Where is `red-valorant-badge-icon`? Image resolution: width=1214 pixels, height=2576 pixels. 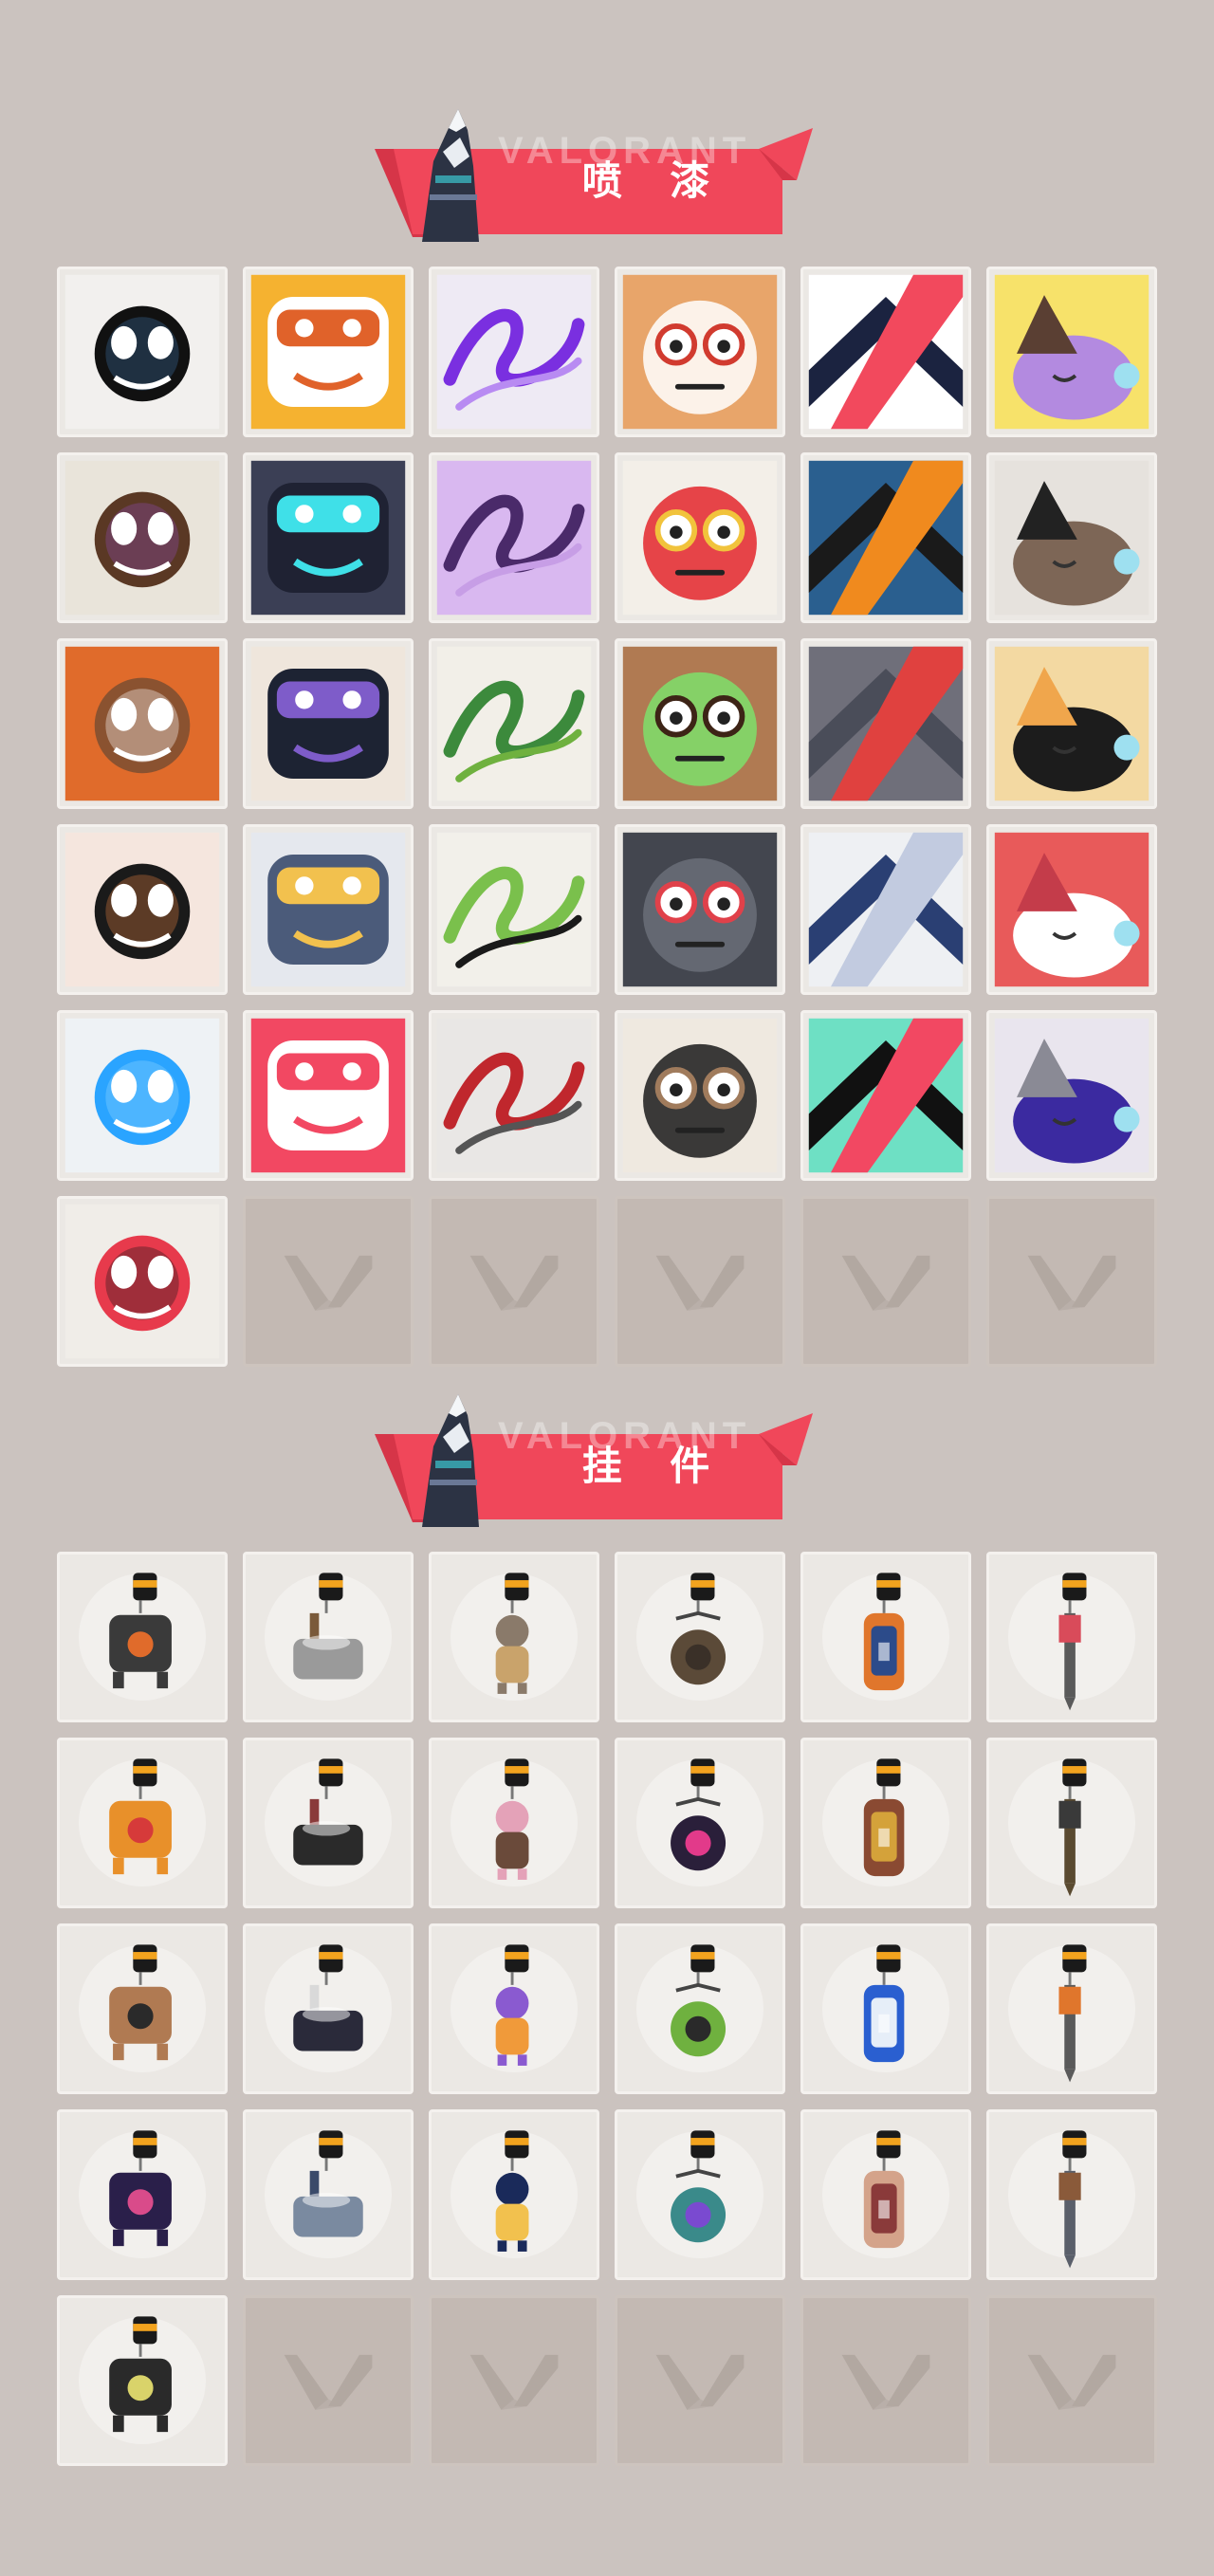 red-valorant-badge-icon is located at coordinates (142, 1281).